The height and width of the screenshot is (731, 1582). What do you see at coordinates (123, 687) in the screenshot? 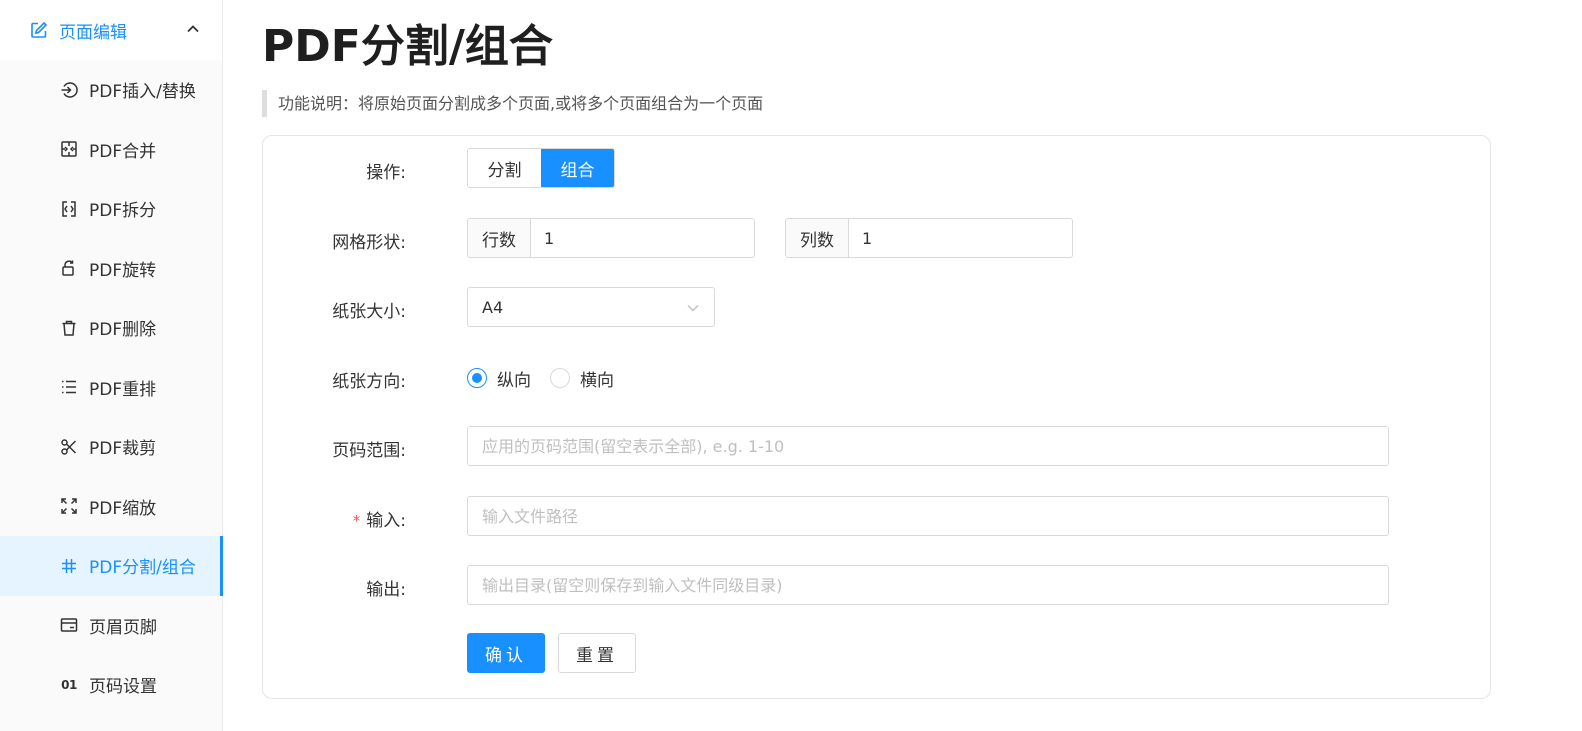
I see `sidebar-item-label: 页码设置` at bounding box center [123, 687].